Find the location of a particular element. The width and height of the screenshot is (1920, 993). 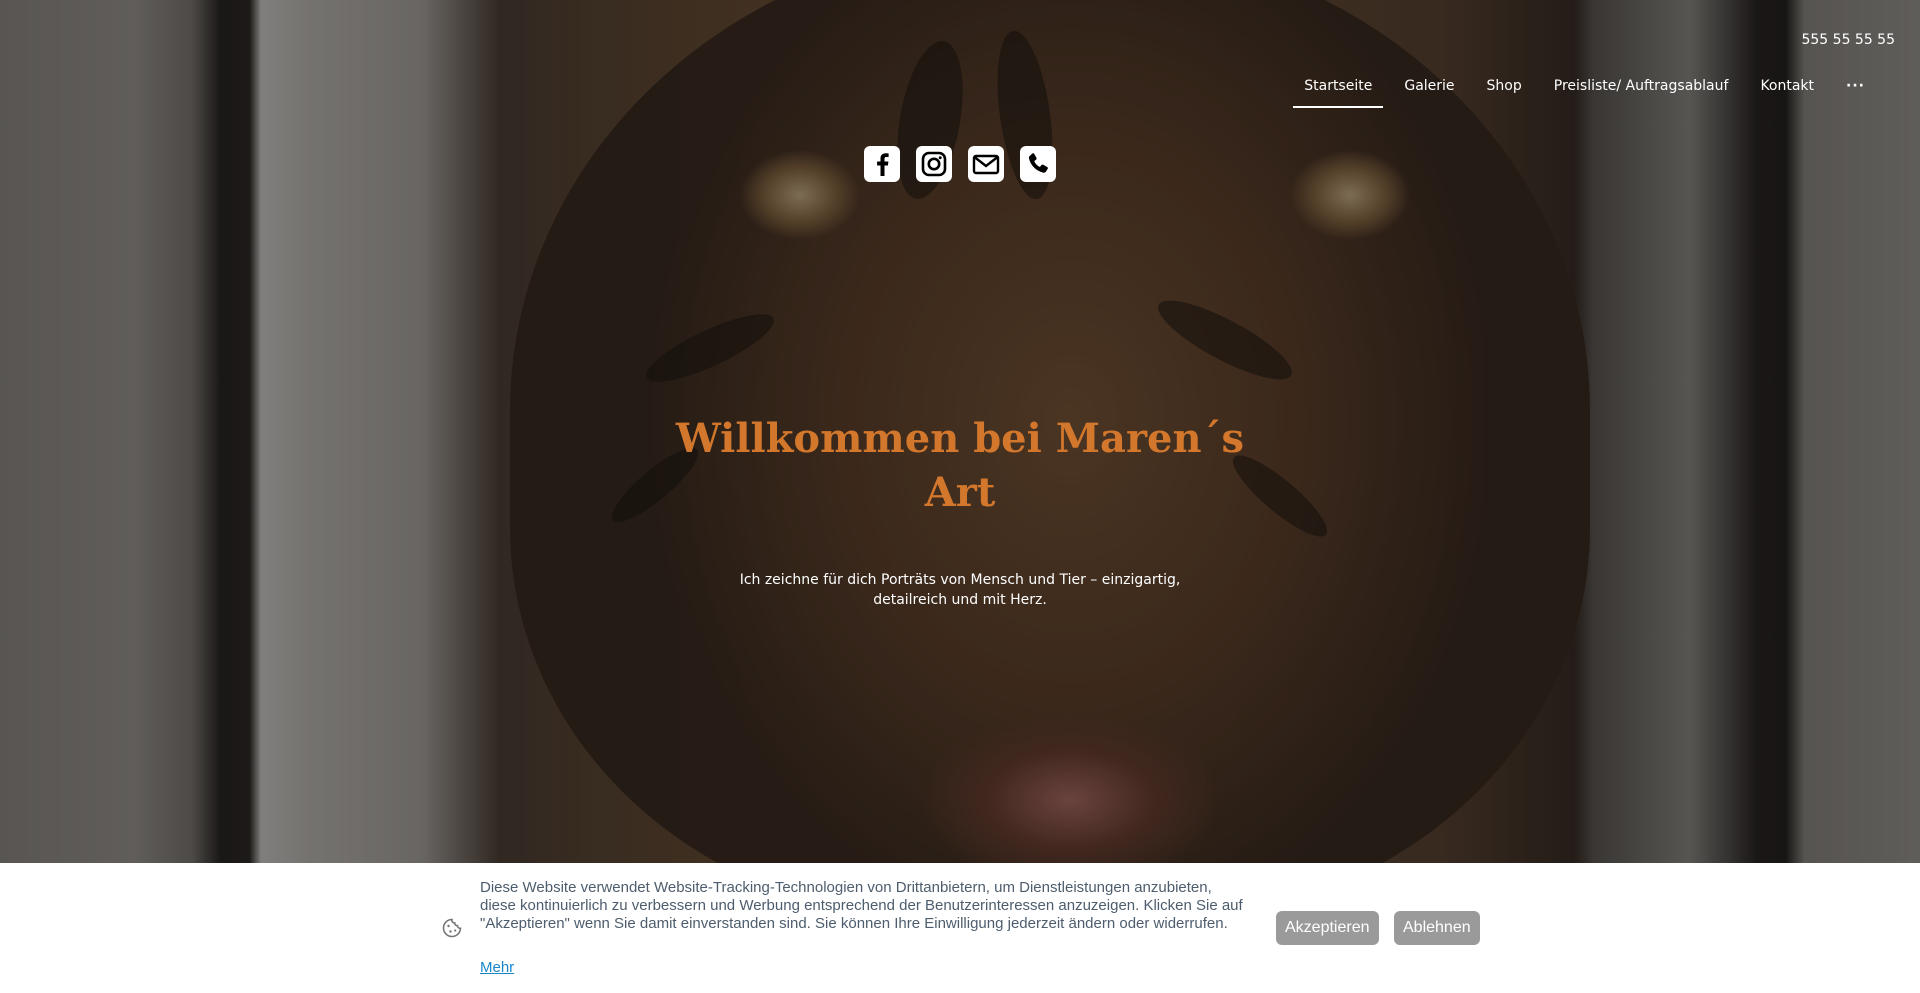

cookie-more-link: Mehr is located at coordinates (497, 967).